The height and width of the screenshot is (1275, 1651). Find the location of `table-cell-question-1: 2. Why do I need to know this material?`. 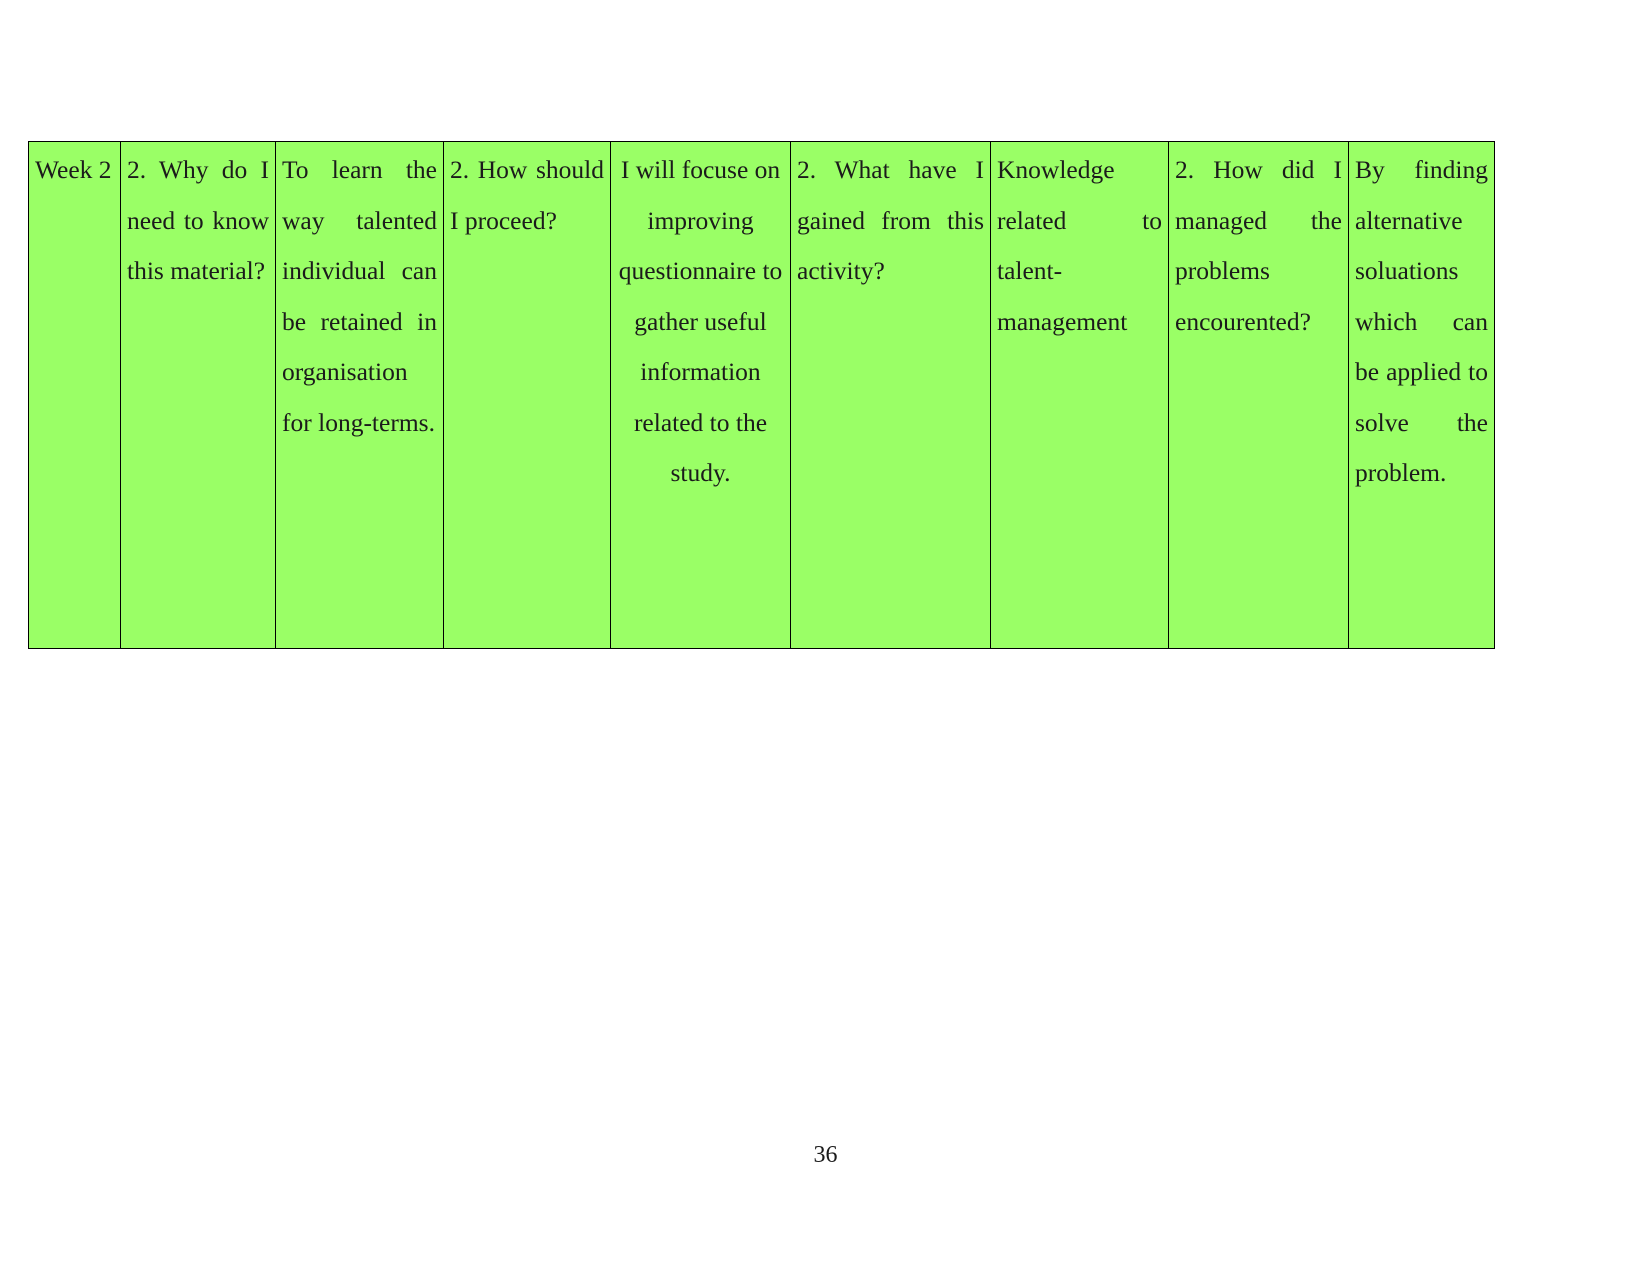

table-cell-question-1: 2. Why do I need to know this material? is located at coordinates (198, 395).